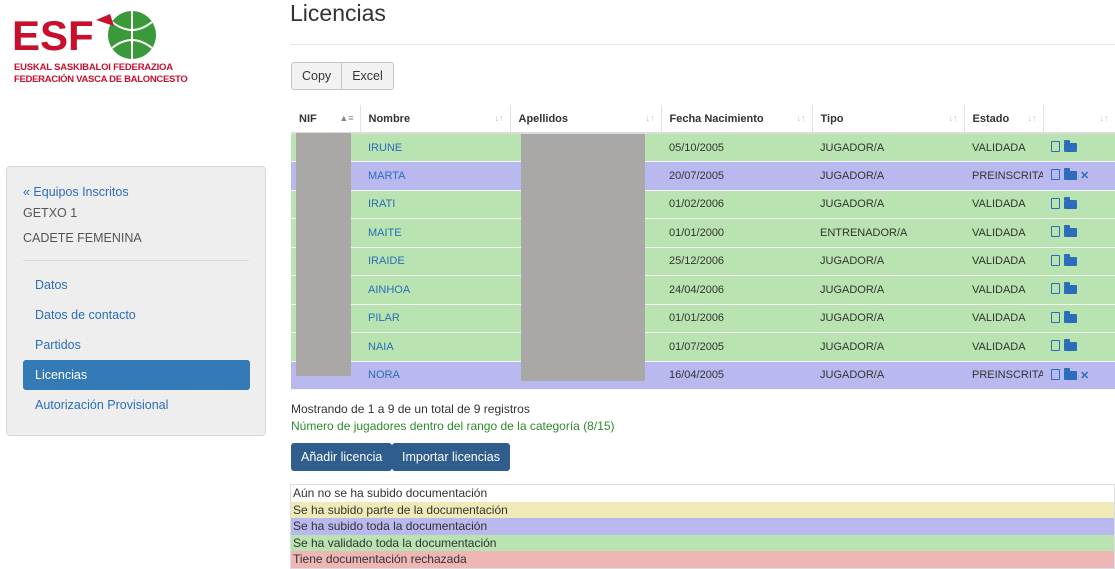 The height and width of the screenshot is (569, 1115). I want to click on sidebar-item-datos-contacto: Datos de contacto, so click(136, 315).